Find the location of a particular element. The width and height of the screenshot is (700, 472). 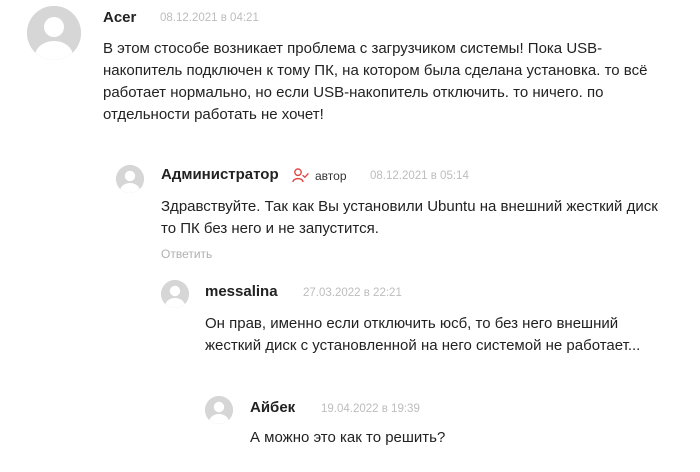

author-badge-label: автор is located at coordinates (331, 175).